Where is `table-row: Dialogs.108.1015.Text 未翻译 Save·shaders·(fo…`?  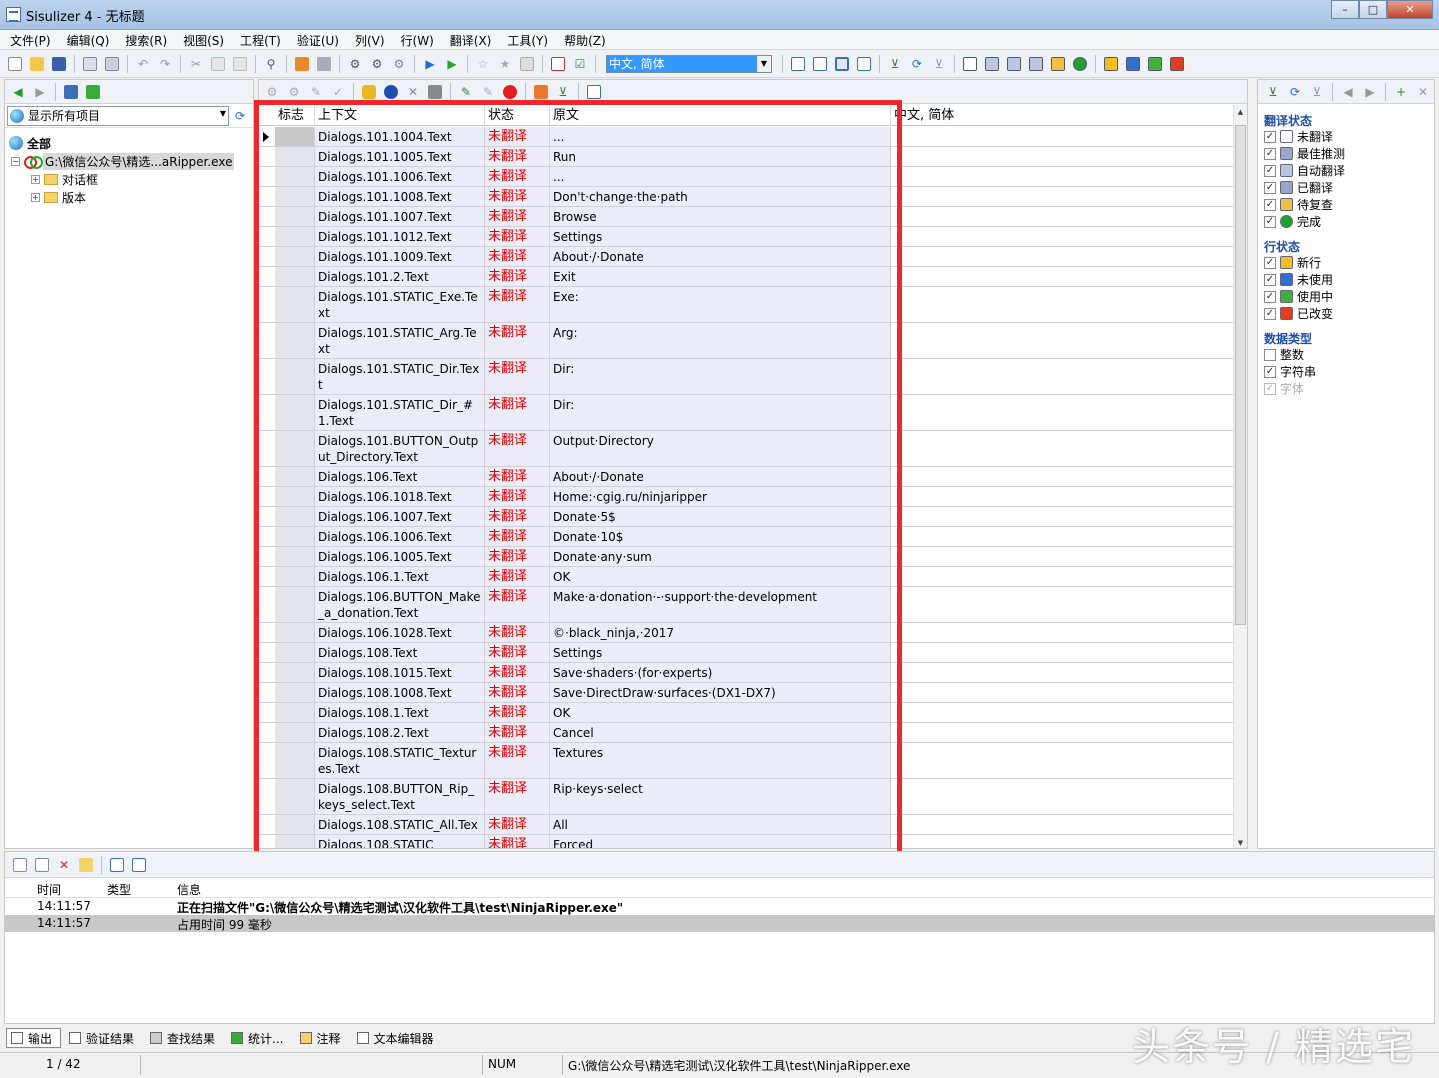 table-row: Dialogs.108.1015.Text 未翻译 Save·shaders·(fo… is located at coordinates (746, 673).